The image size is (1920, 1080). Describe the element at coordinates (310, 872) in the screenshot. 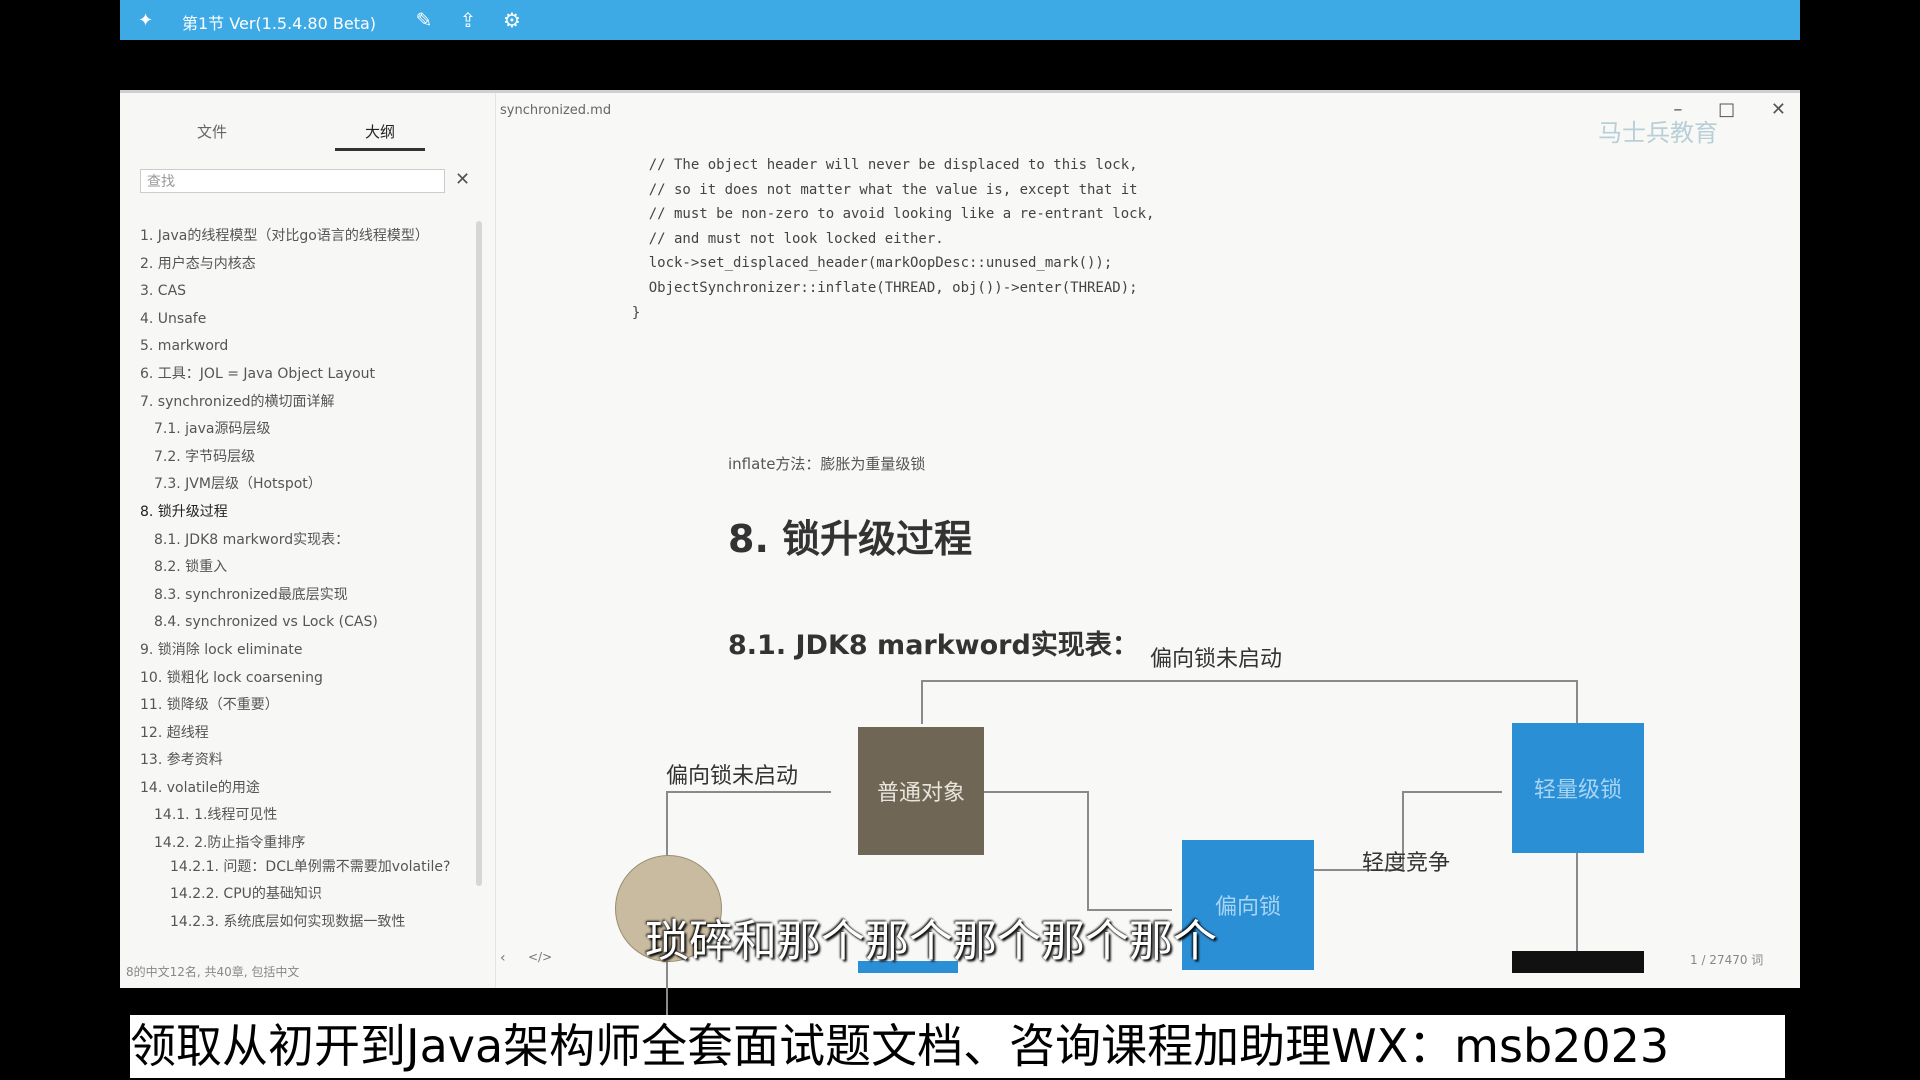

I see `outline-item: 14.2.1. 问题：DCL单例需不需要加volatile?` at that location.